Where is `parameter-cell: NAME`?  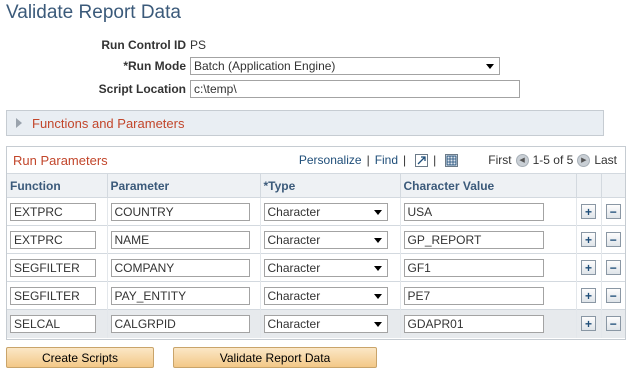 parameter-cell: NAME is located at coordinates (184, 239).